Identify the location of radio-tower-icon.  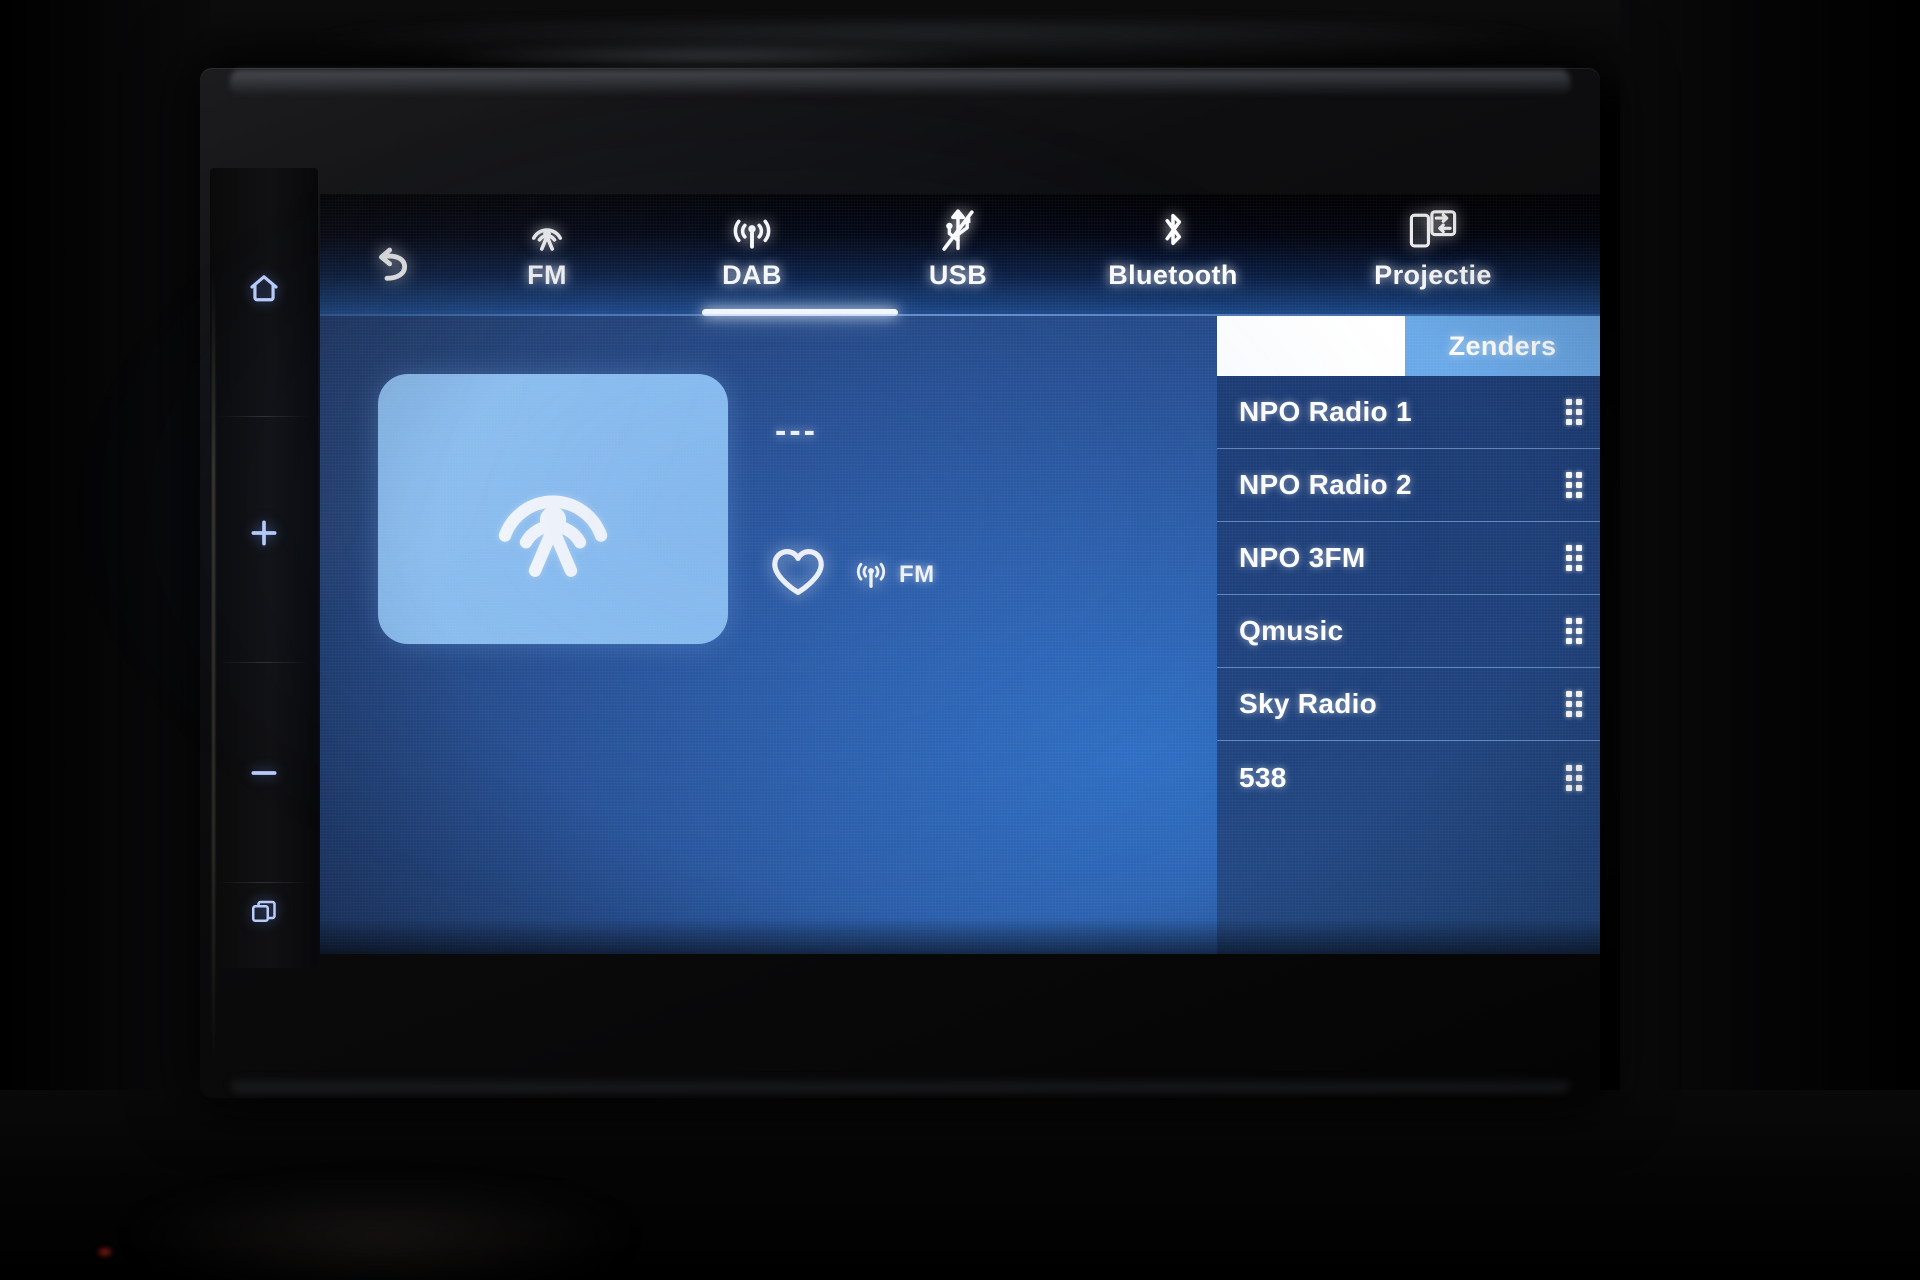
(871, 574).